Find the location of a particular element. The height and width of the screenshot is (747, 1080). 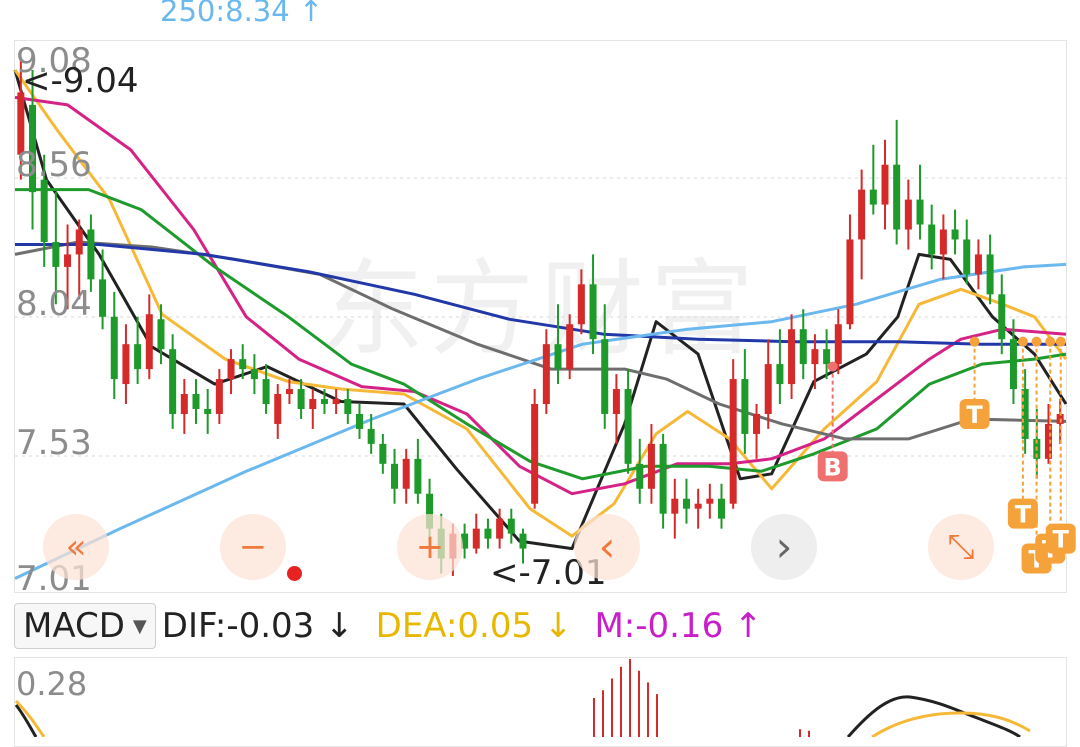

double-chevron-left-icon: « is located at coordinates (76, 547).